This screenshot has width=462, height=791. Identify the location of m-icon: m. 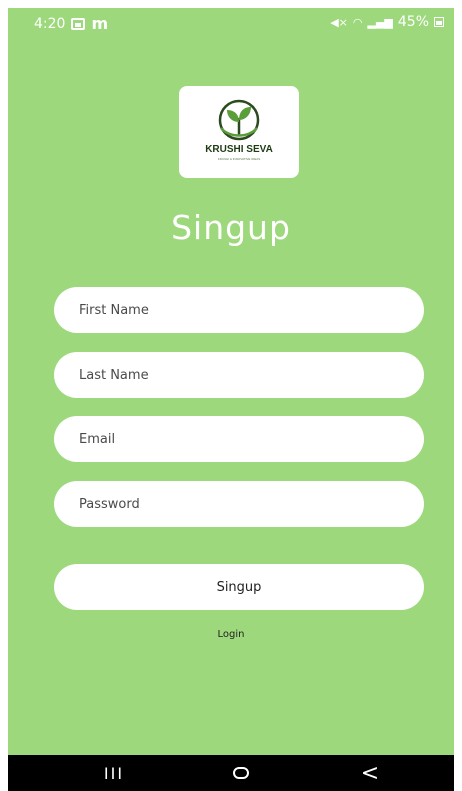
(100, 23).